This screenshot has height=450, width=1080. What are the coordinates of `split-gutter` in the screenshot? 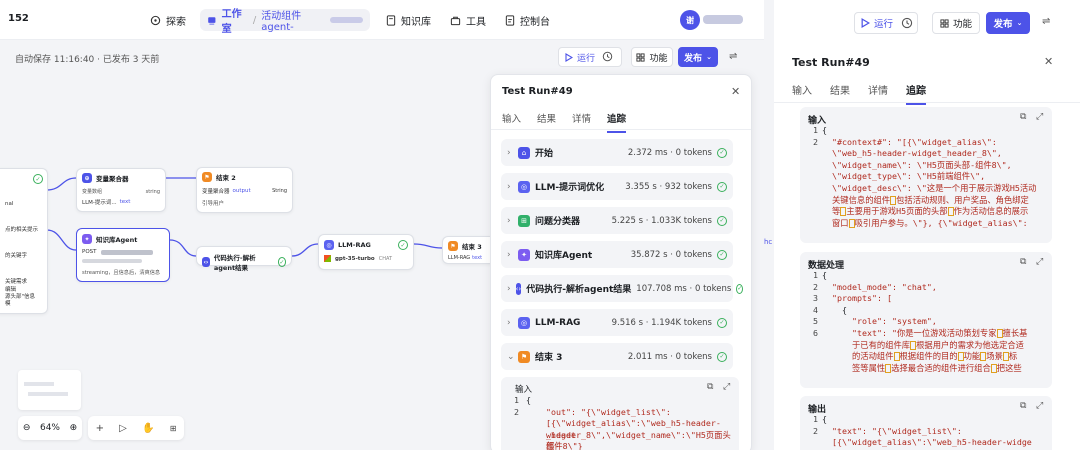 It's located at (769, 225).